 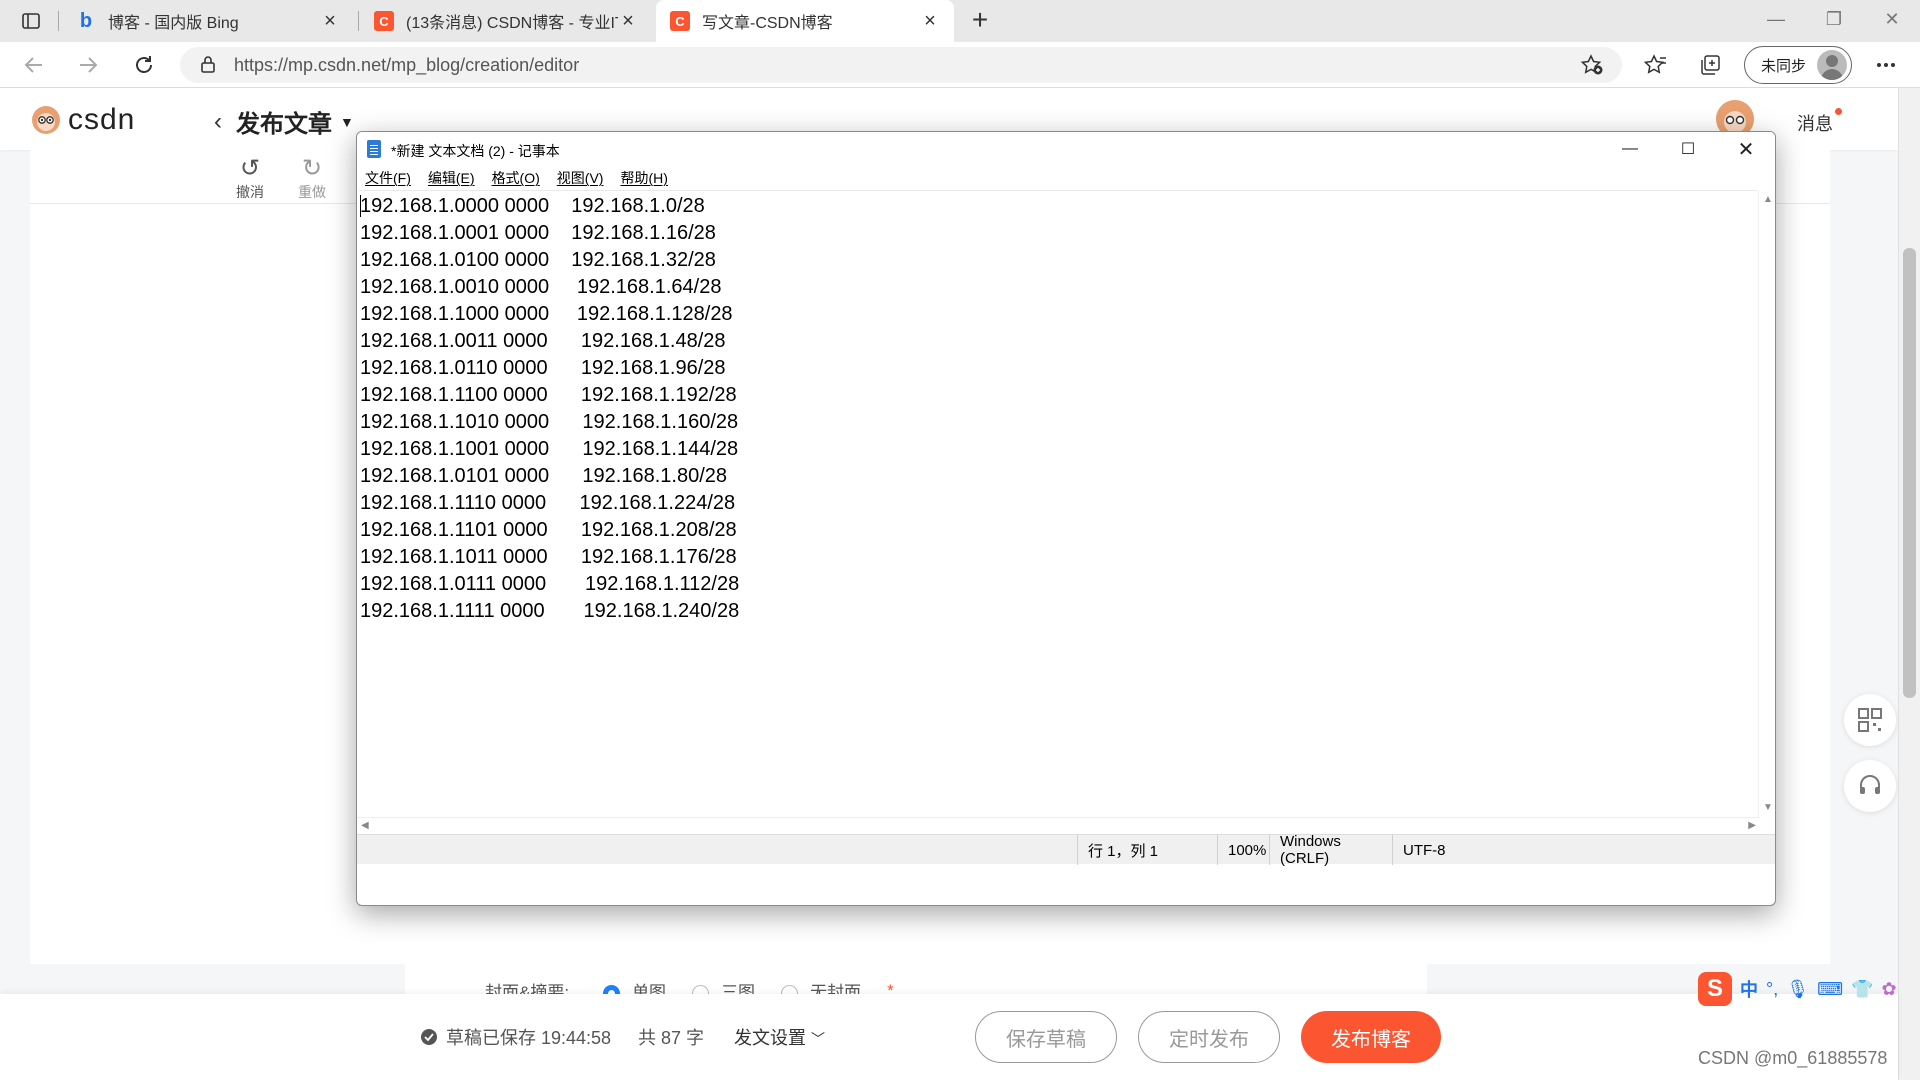 What do you see at coordinates (1066, 850) in the screenshot?
I see `notepad-status-bar: 行 1，列 1 100% Windows (CRLF) UTF-8` at bounding box center [1066, 850].